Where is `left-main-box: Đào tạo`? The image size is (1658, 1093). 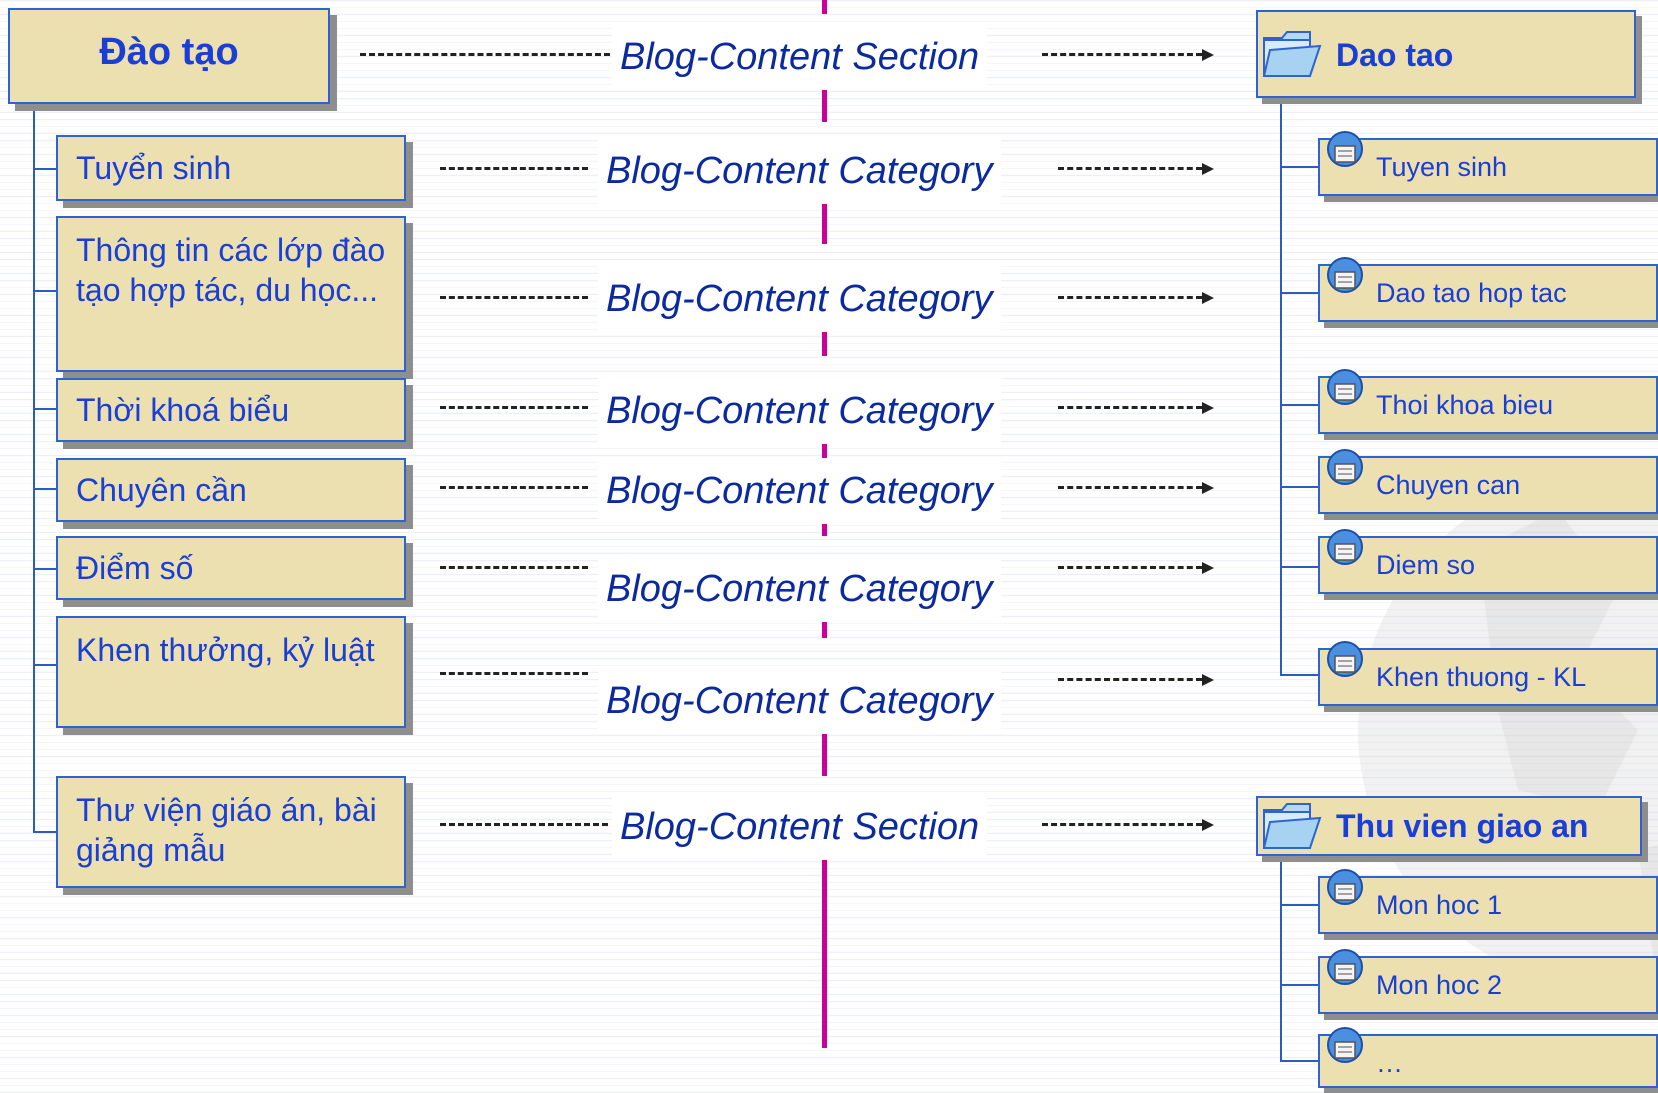 left-main-box: Đào tạo is located at coordinates (169, 56).